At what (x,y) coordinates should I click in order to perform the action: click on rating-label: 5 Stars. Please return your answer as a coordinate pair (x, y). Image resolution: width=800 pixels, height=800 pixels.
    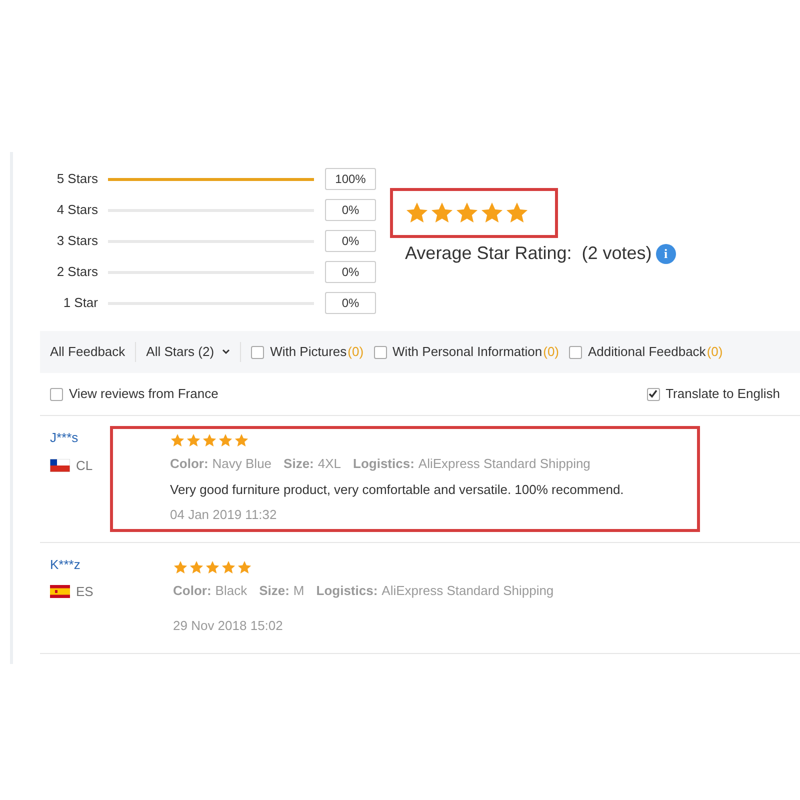
    Looking at the image, I should click on (77, 179).